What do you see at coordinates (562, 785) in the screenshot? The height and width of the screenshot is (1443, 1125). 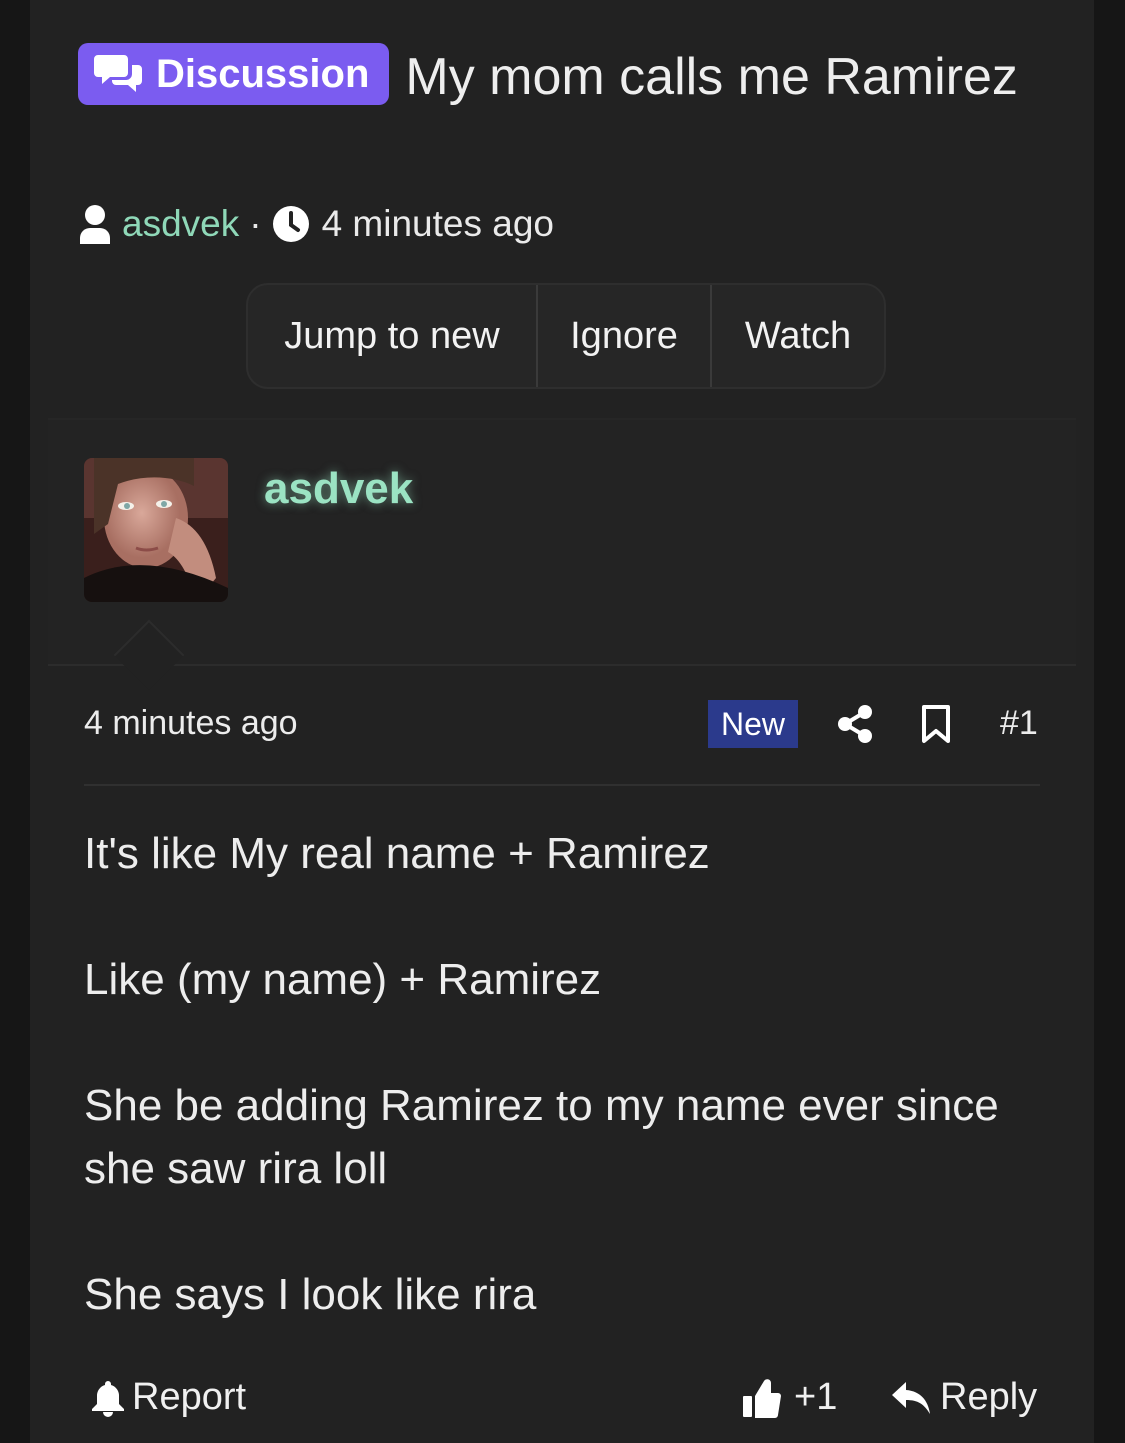 I see `post-divider` at bounding box center [562, 785].